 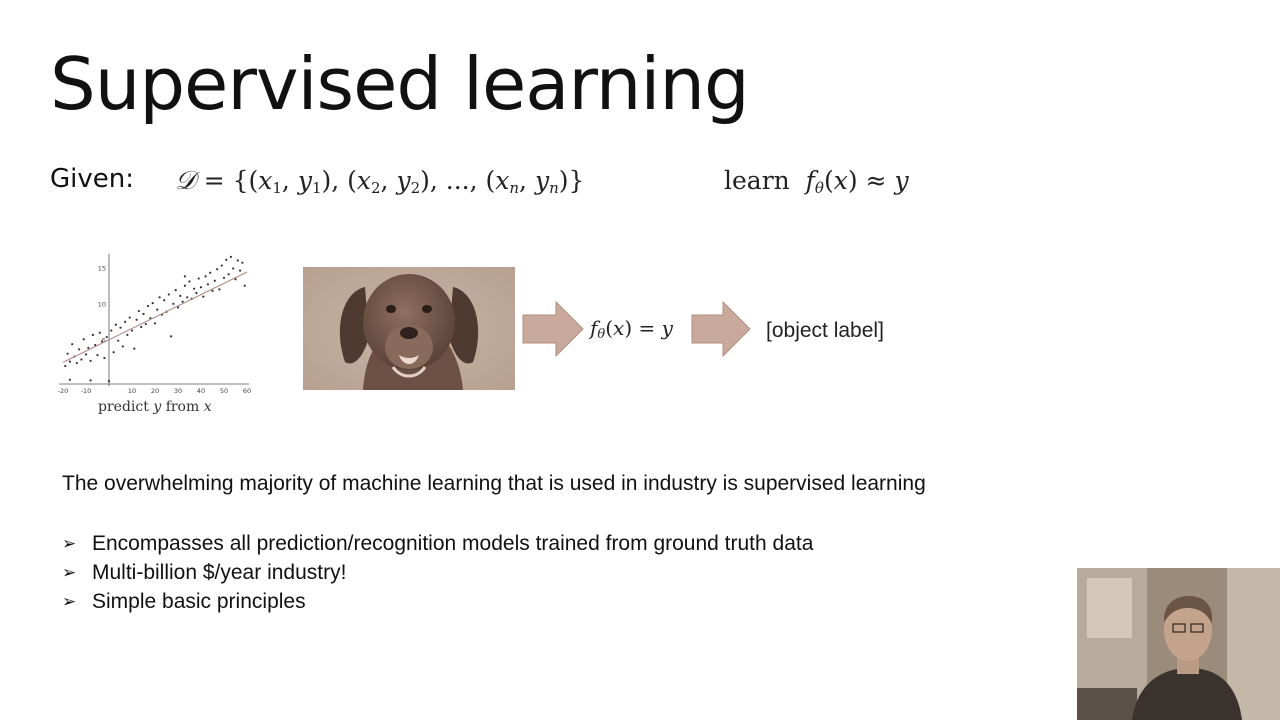 What do you see at coordinates (178, 391) in the screenshot?
I see `x-tick-label: 30` at bounding box center [178, 391].